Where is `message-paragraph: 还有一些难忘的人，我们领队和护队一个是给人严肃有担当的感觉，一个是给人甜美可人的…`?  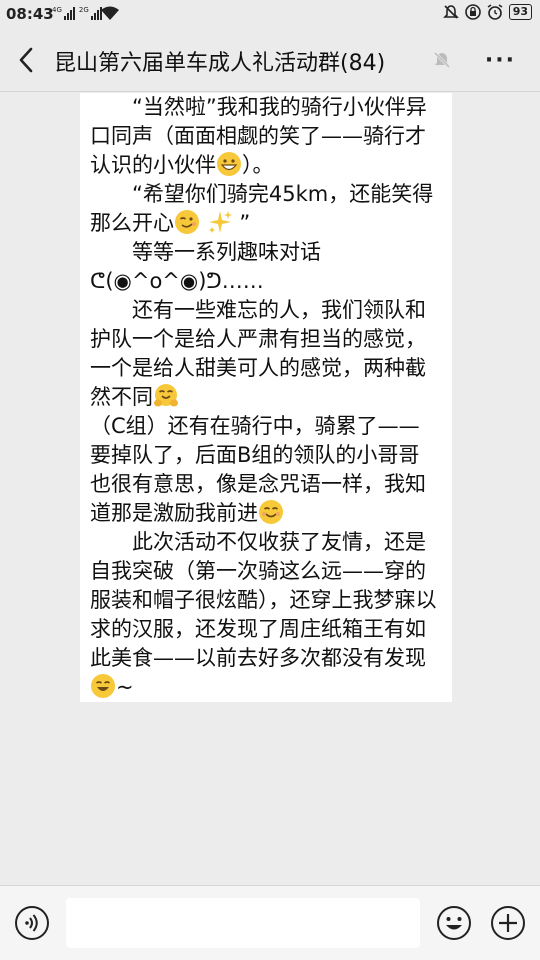 message-paragraph: 还有一些难忘的人，我们领队和护队一个是给人严肃有担当的感觉，一个是给人甜美可人的… is located at coordinates (258, 353).